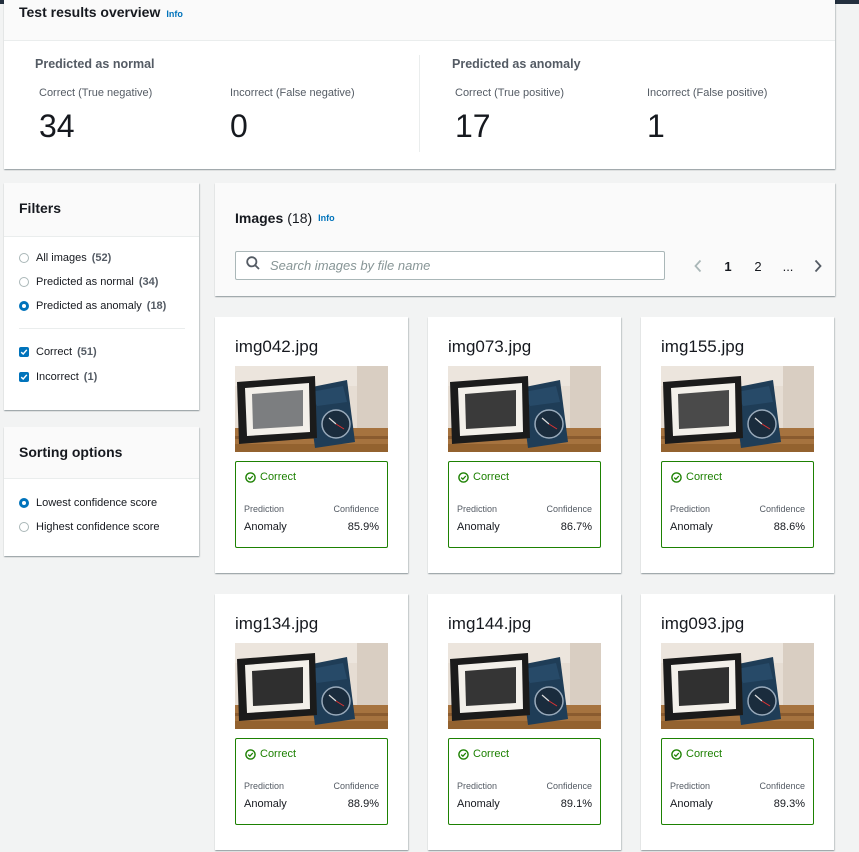 This screenshot has height=852, width=859. I want to click on sort-highest-confidence: Highest confidence score, so click(89, 527).